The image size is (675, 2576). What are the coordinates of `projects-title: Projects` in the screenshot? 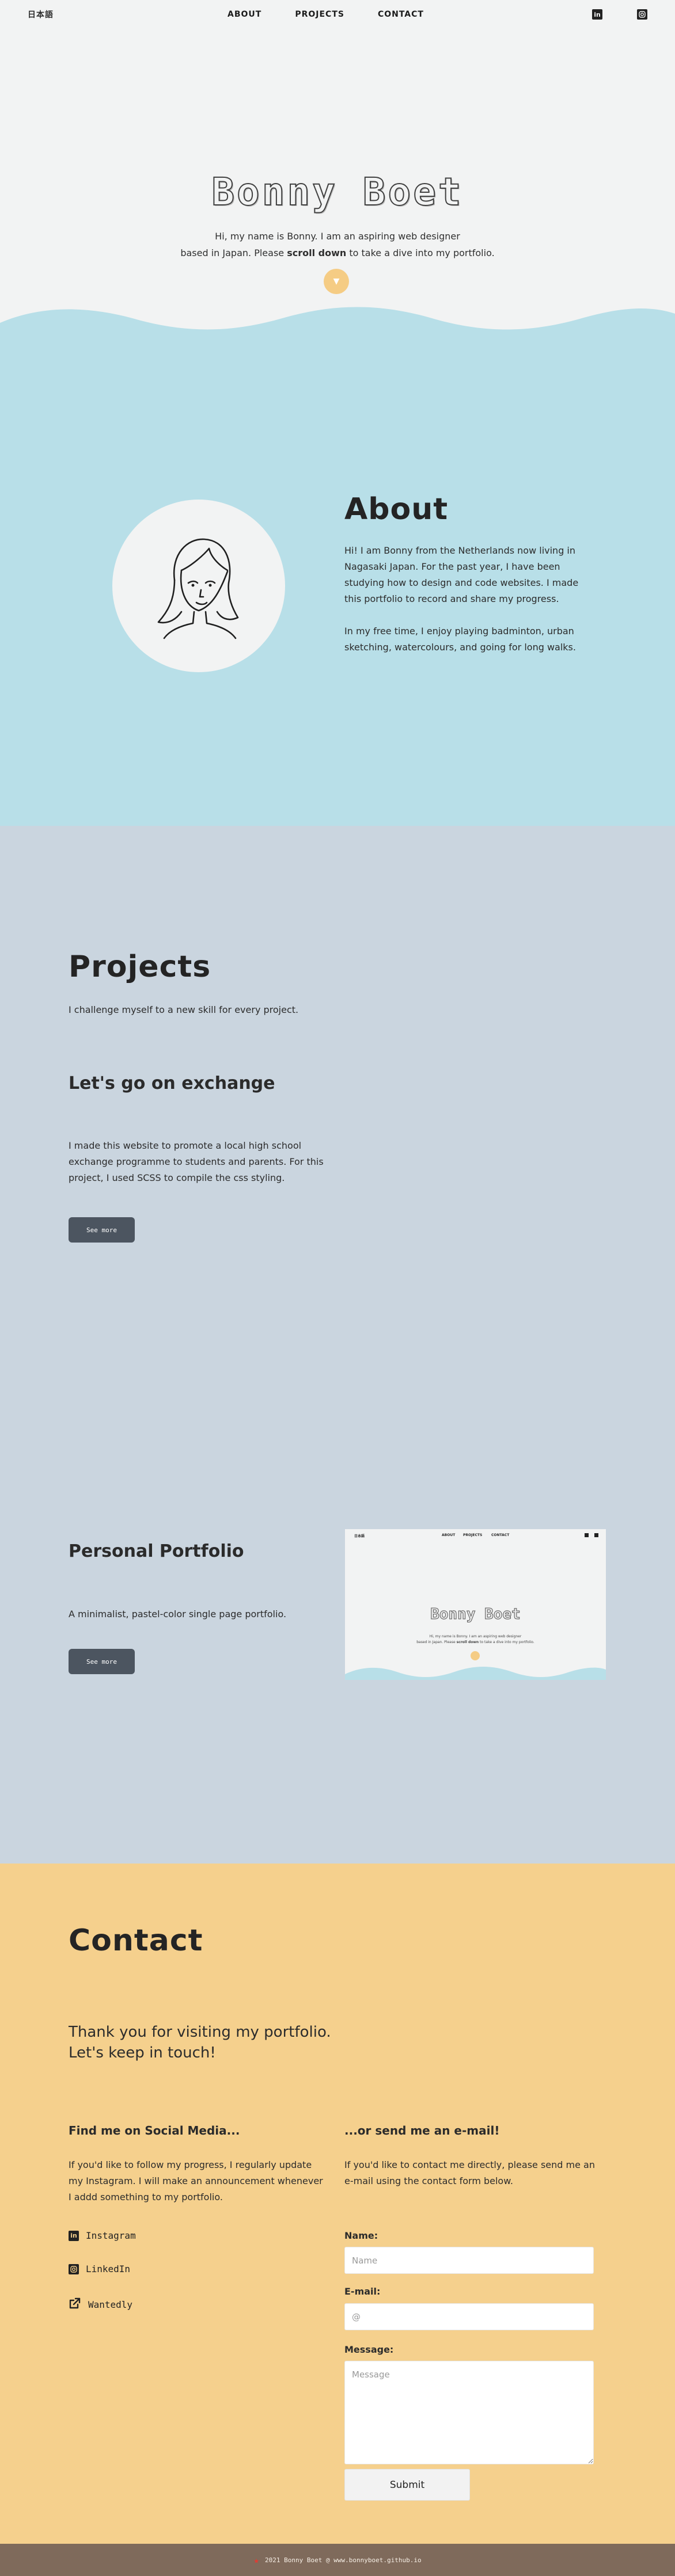 It's located at (140, 967).